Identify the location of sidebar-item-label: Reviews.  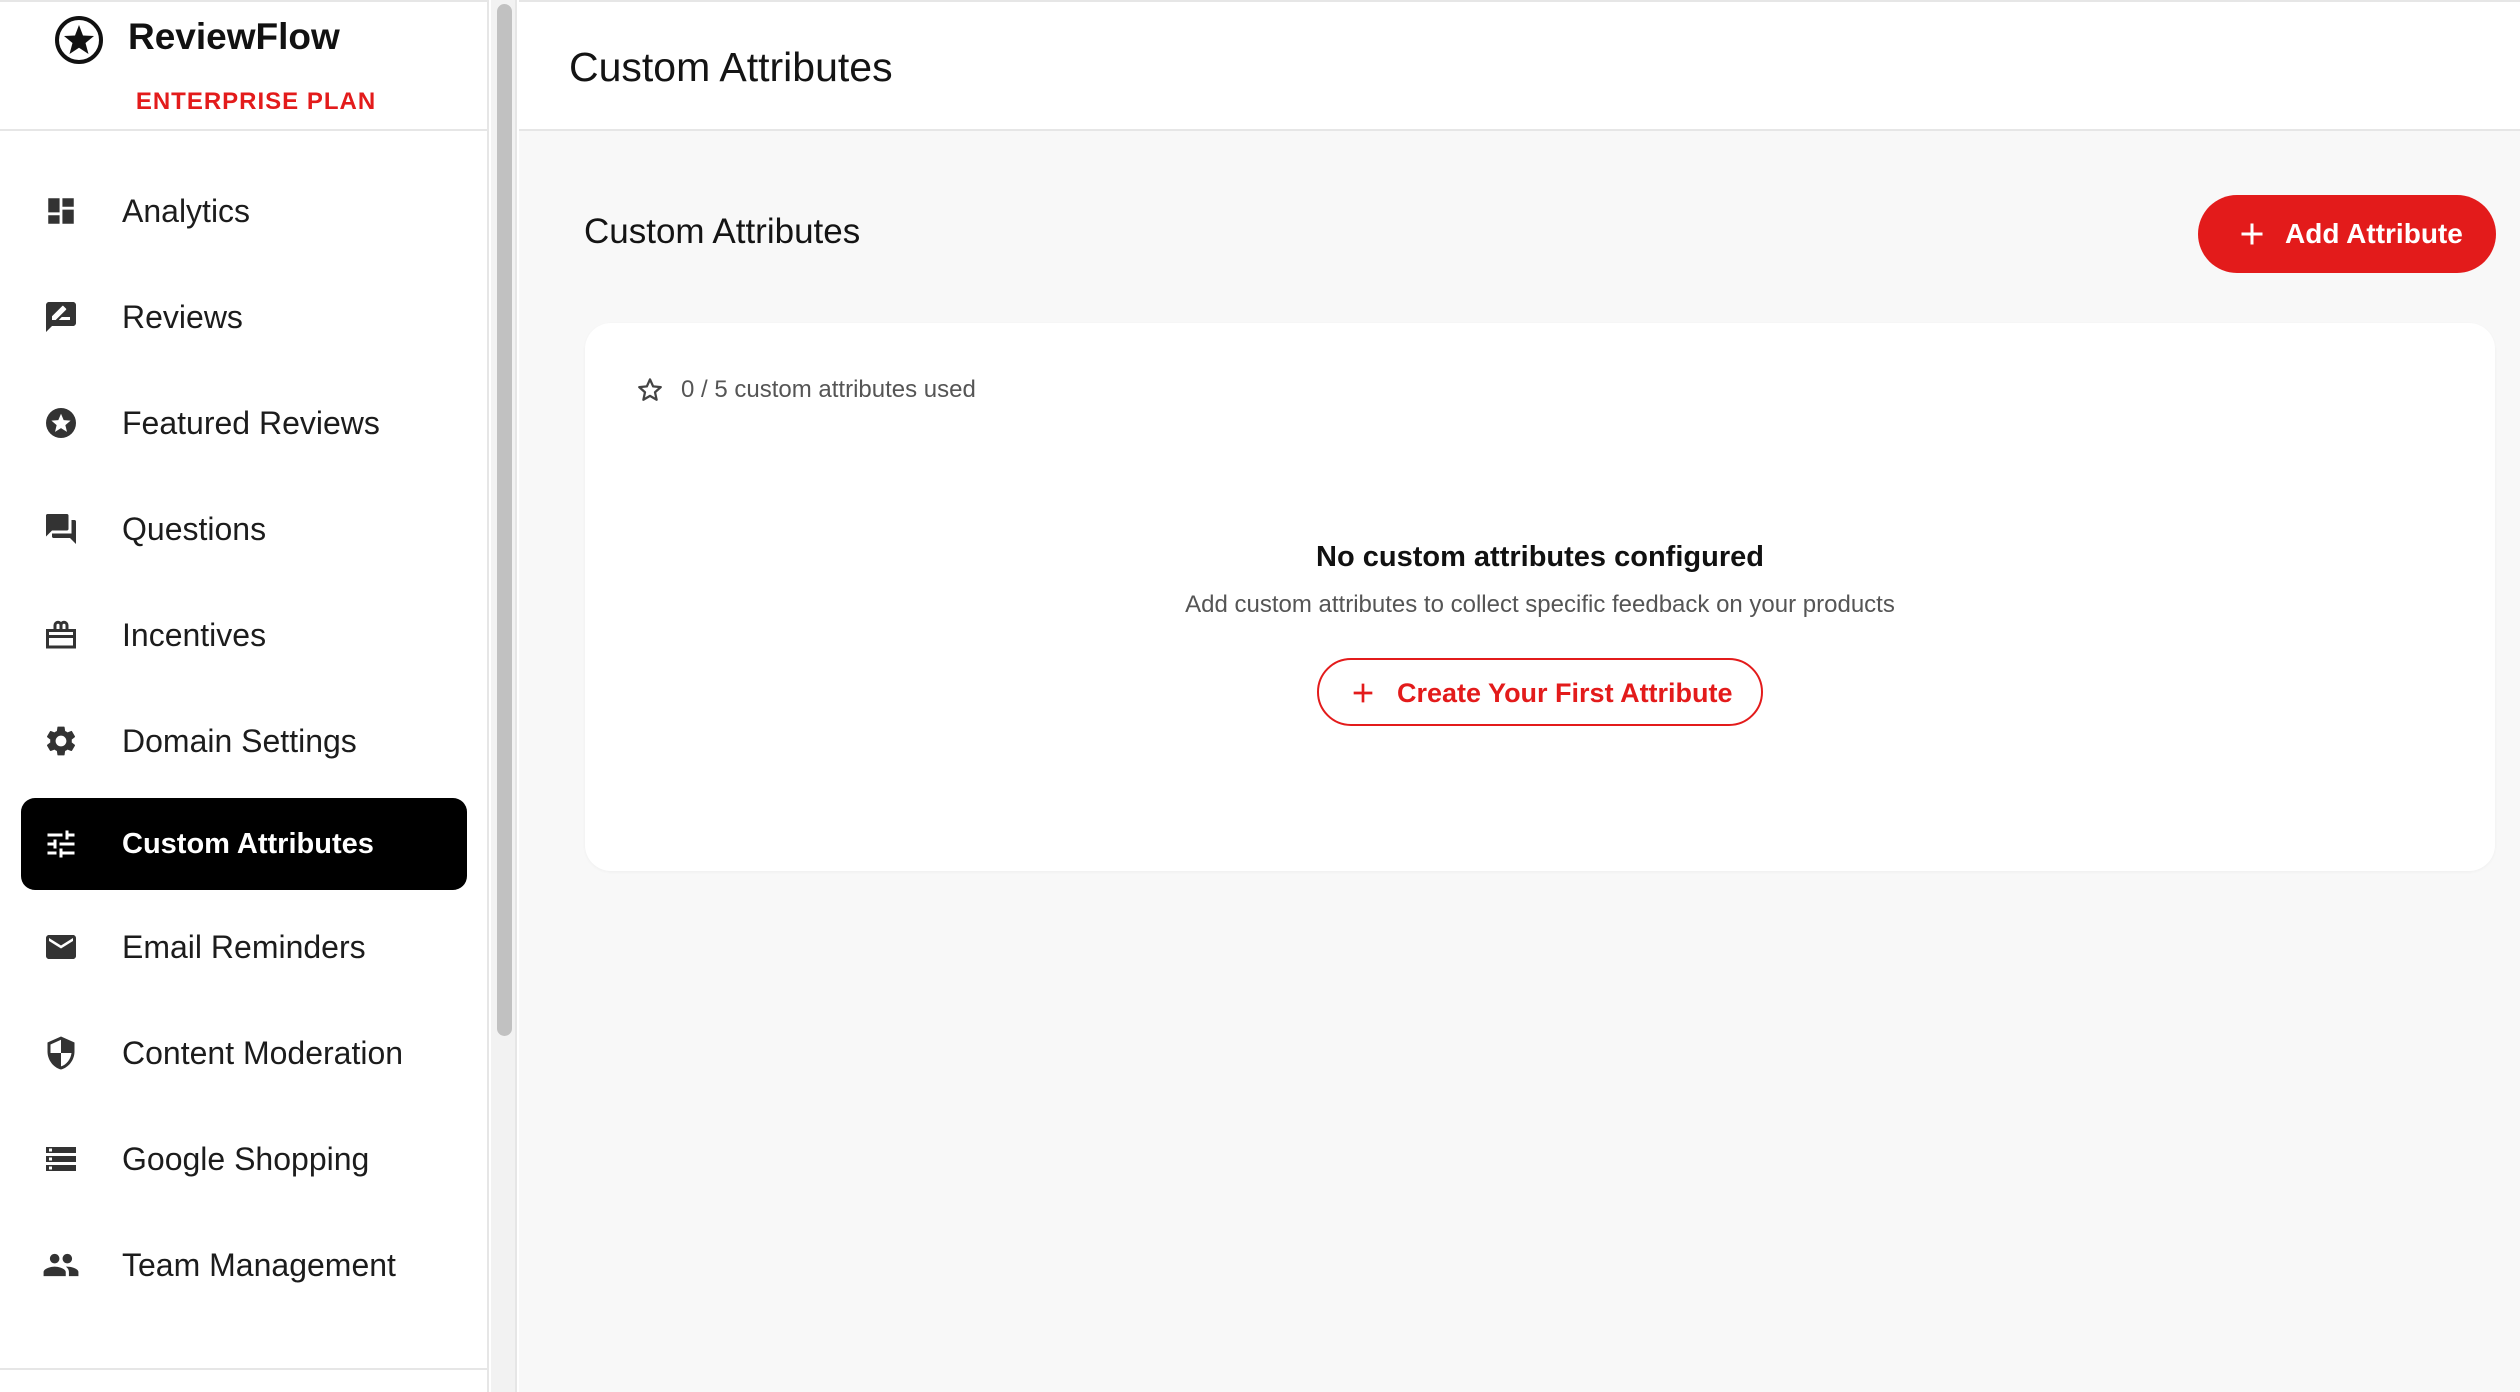
(182, 316).